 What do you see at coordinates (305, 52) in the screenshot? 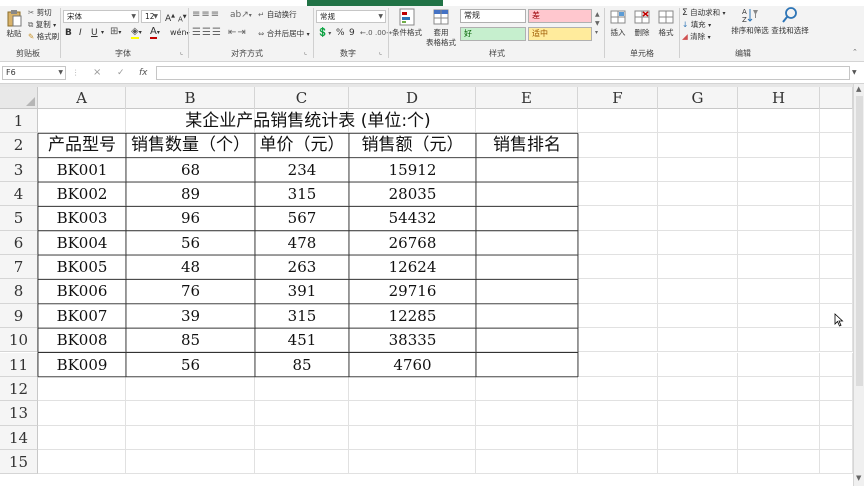
I see `alignment-dialog-launcher-icon: ⌞` at bounding box center [305, 52].